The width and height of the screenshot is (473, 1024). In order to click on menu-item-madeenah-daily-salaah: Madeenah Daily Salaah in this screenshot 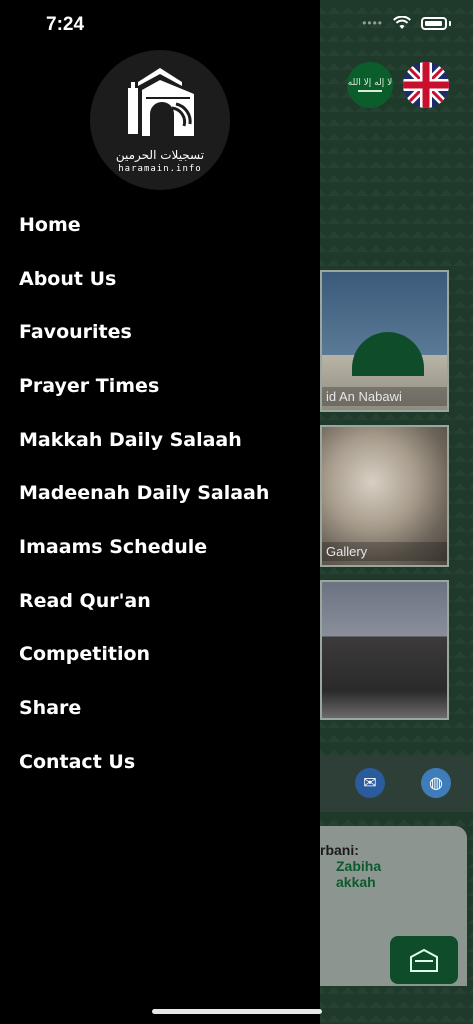, I will do `click(164, 493)`.